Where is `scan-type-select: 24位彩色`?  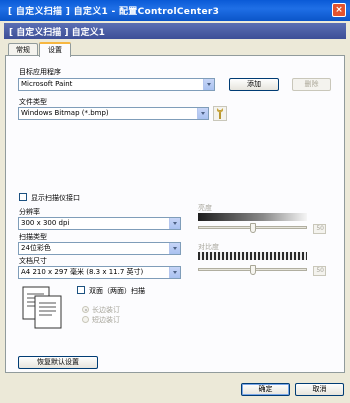
scan-type-select: 24位彩色 is located at coordinates (99, 248).